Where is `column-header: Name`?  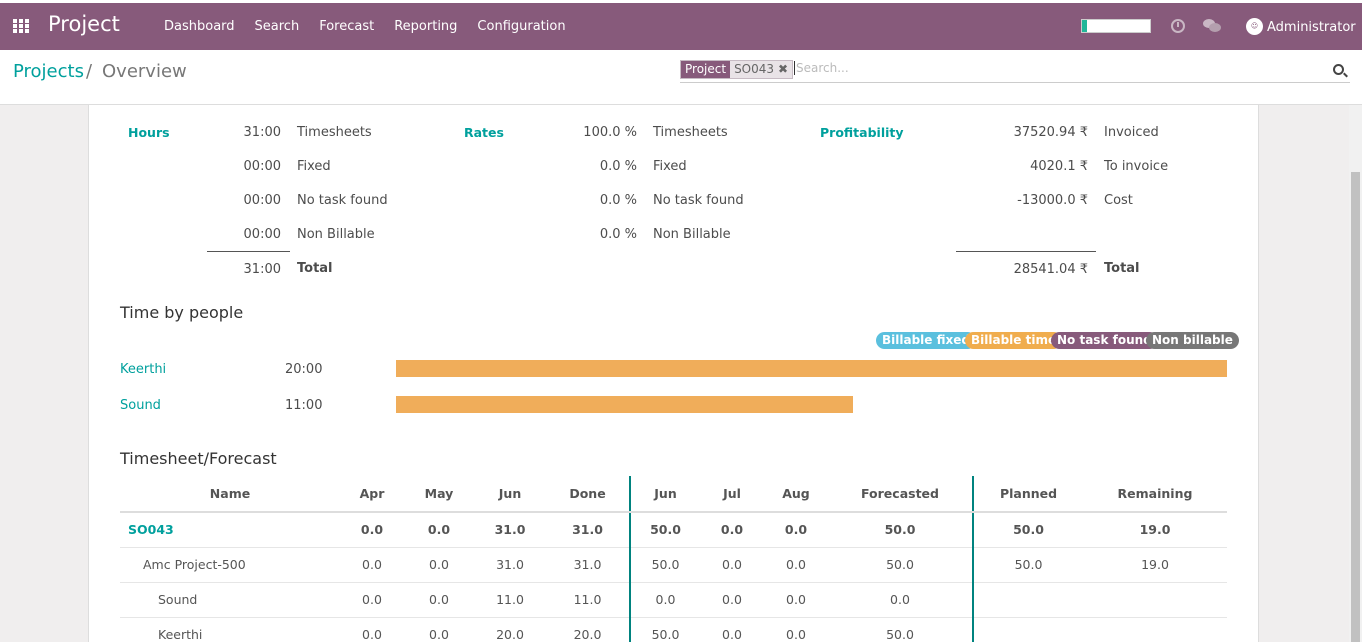
column-header: Name is located at coordinates (230, 494).